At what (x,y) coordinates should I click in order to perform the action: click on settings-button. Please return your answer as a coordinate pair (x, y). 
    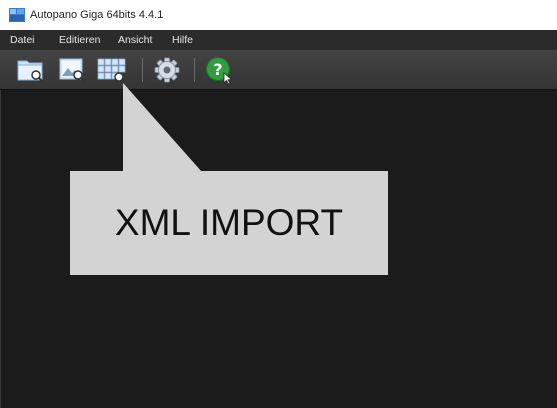
    Looking at the image, I should click on (167, 70).